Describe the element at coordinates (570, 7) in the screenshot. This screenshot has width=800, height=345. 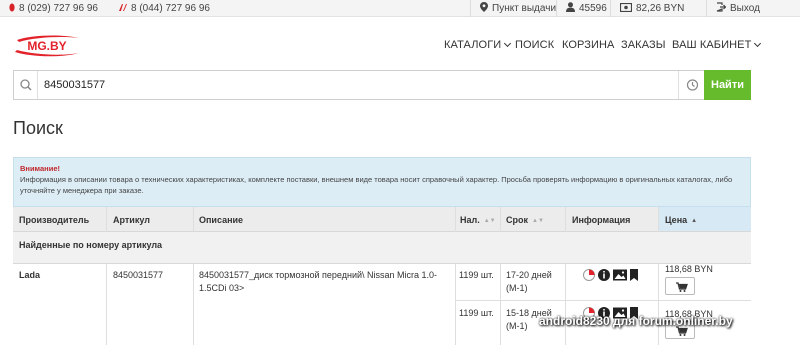
I see `user-icon` at that location.